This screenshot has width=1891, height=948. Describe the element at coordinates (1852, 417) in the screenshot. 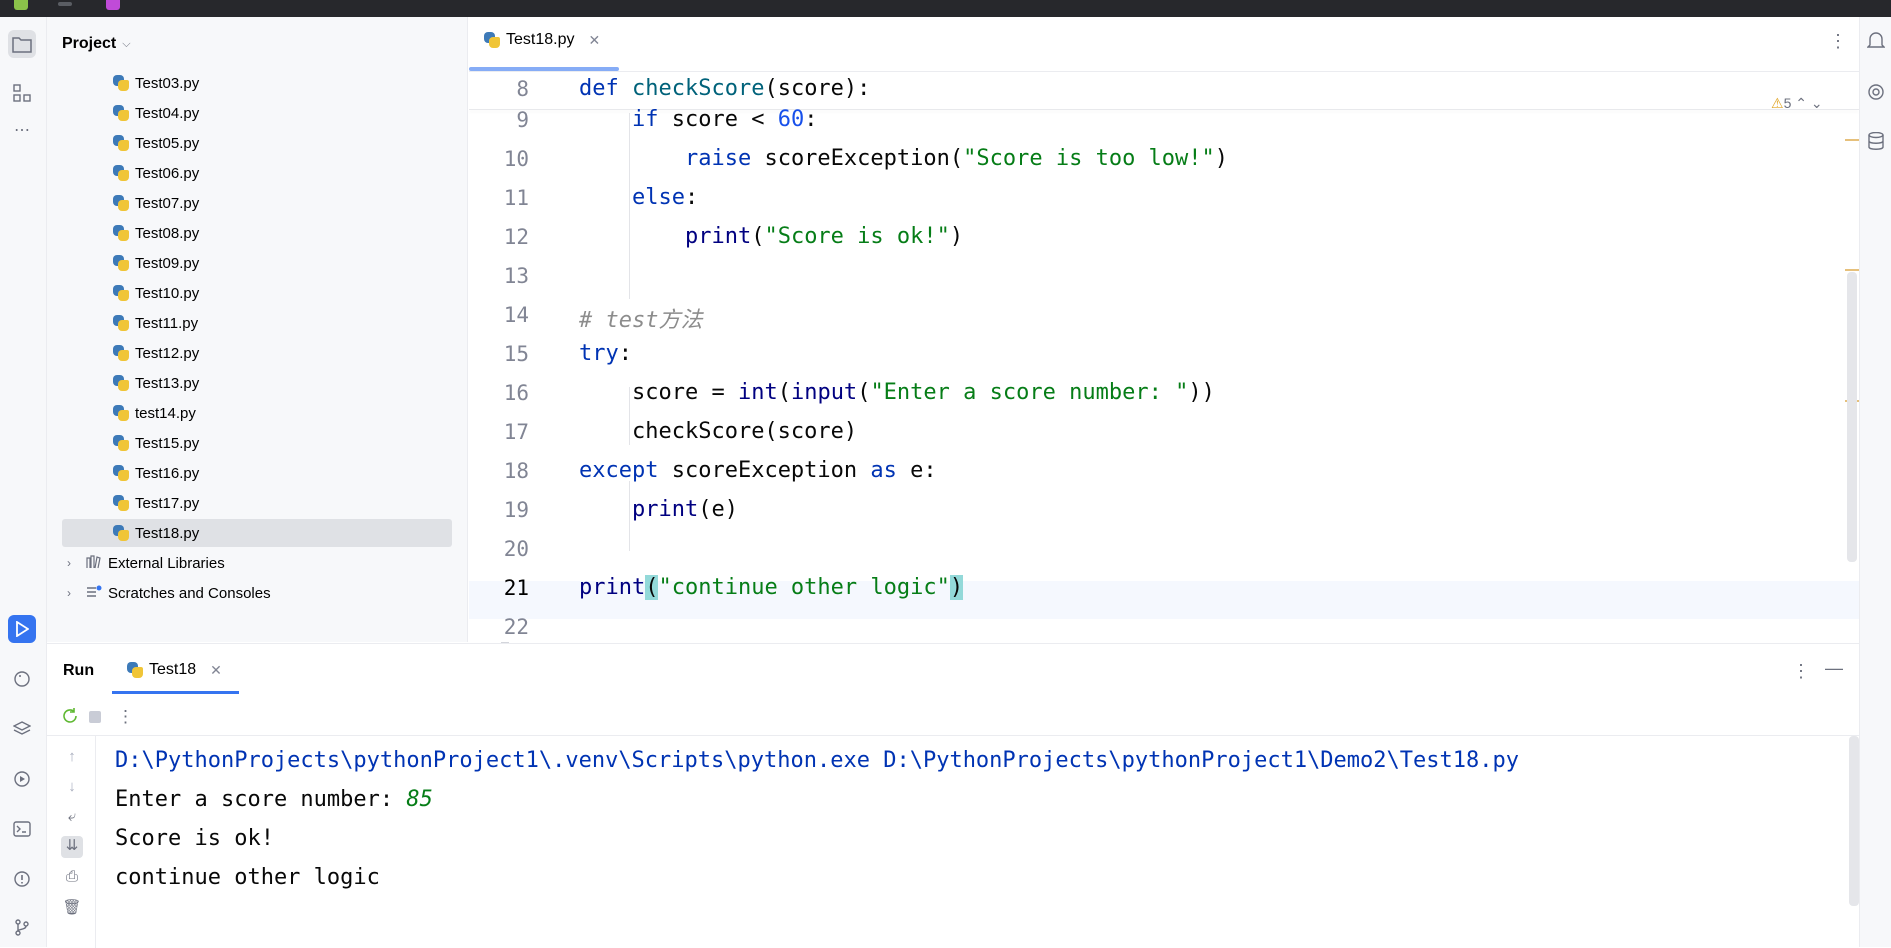

I see `editor-scrollbar` at that location.